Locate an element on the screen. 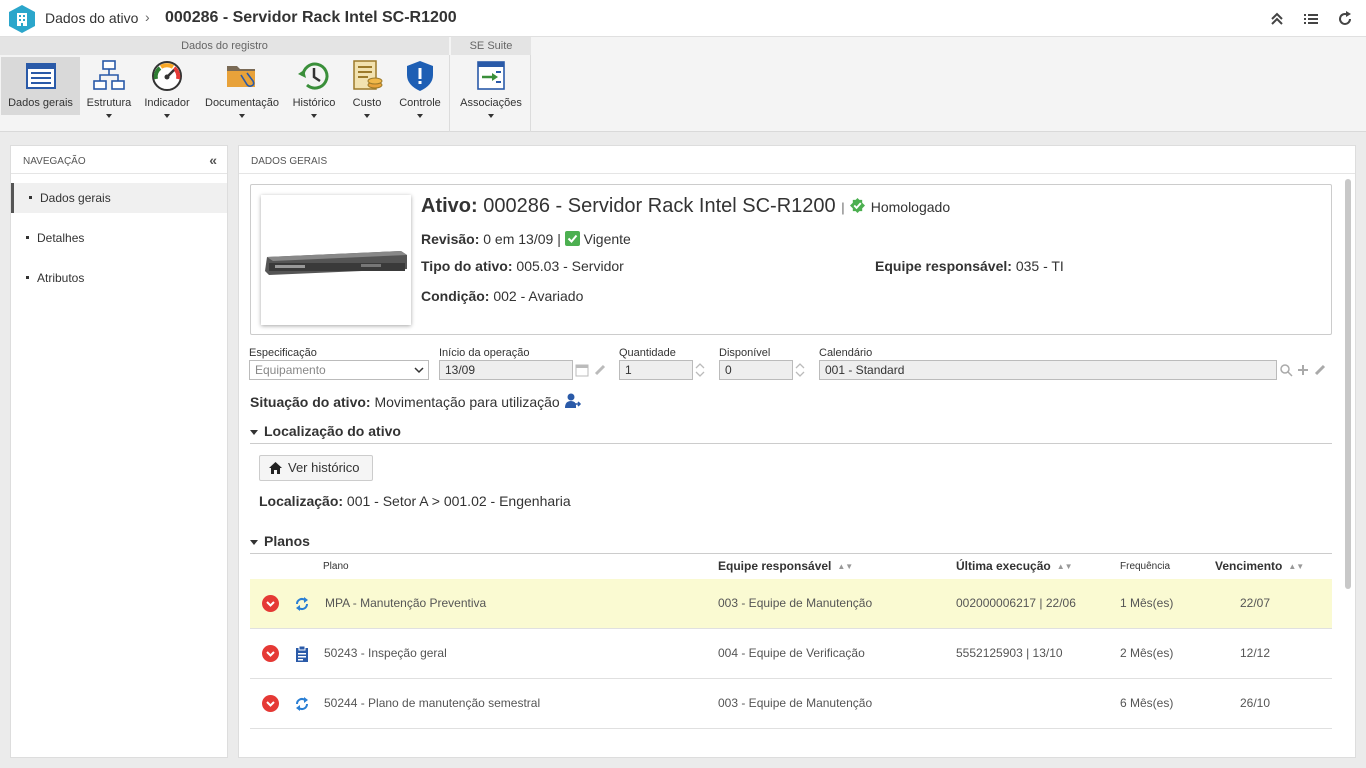  specification-select: Equipamento is located at coordinates (339, 370).